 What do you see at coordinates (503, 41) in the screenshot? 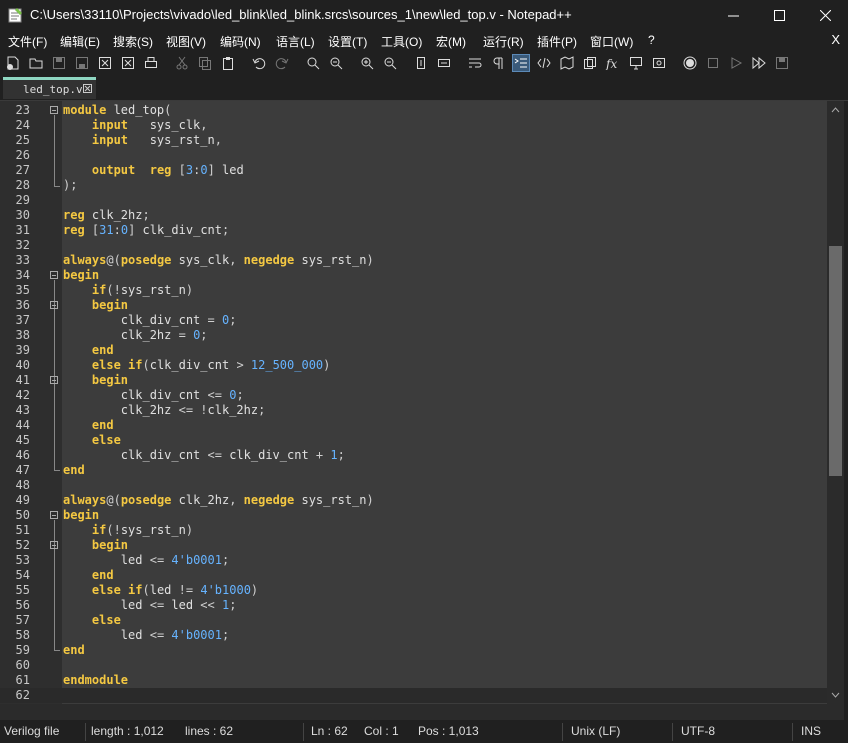
I see `menu-run: 运行(R)` at bounding box center [503, 41].